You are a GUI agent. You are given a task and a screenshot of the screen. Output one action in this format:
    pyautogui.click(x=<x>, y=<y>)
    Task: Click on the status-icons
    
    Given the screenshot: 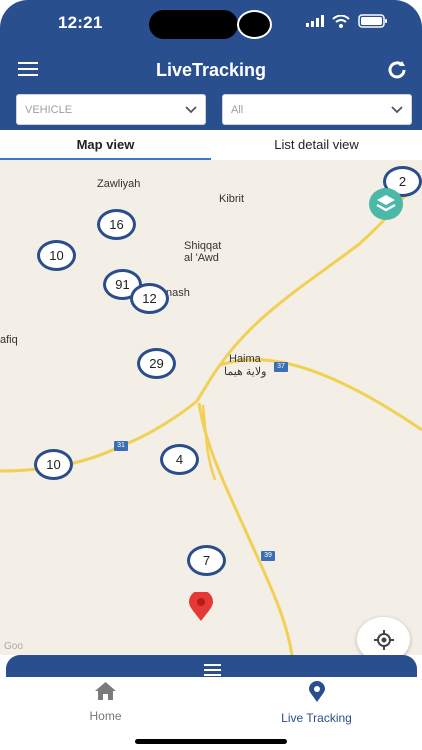 What is the action you would take?
    pyautogui.click(x=347, y=21)
    